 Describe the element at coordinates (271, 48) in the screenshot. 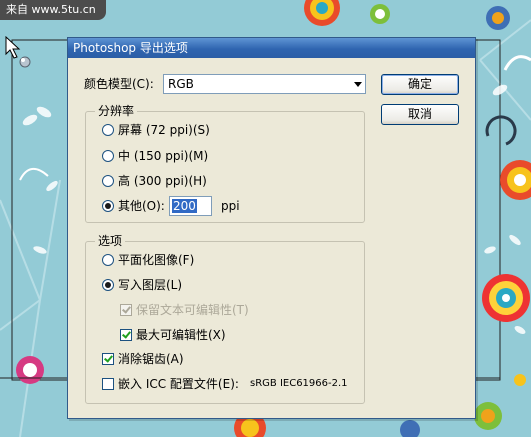

I see `dialog-title: Photoshop 导出选项` at that location.